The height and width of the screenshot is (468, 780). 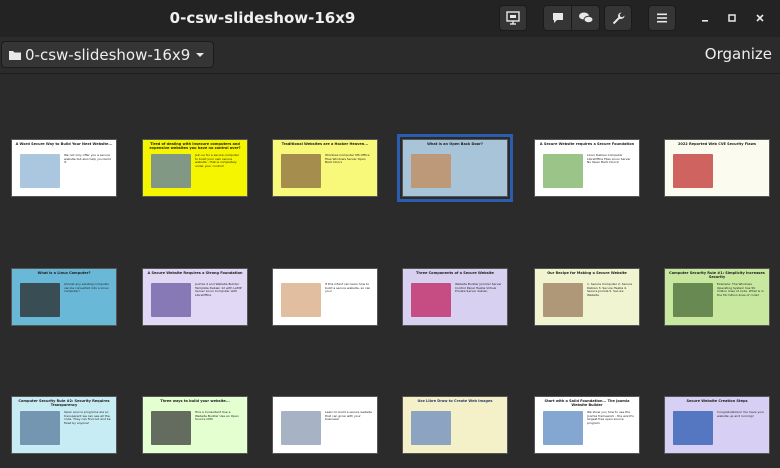 I want to click on folder-path-label: 0-csw-slideshow-16x9, so click(x=108, y=54).